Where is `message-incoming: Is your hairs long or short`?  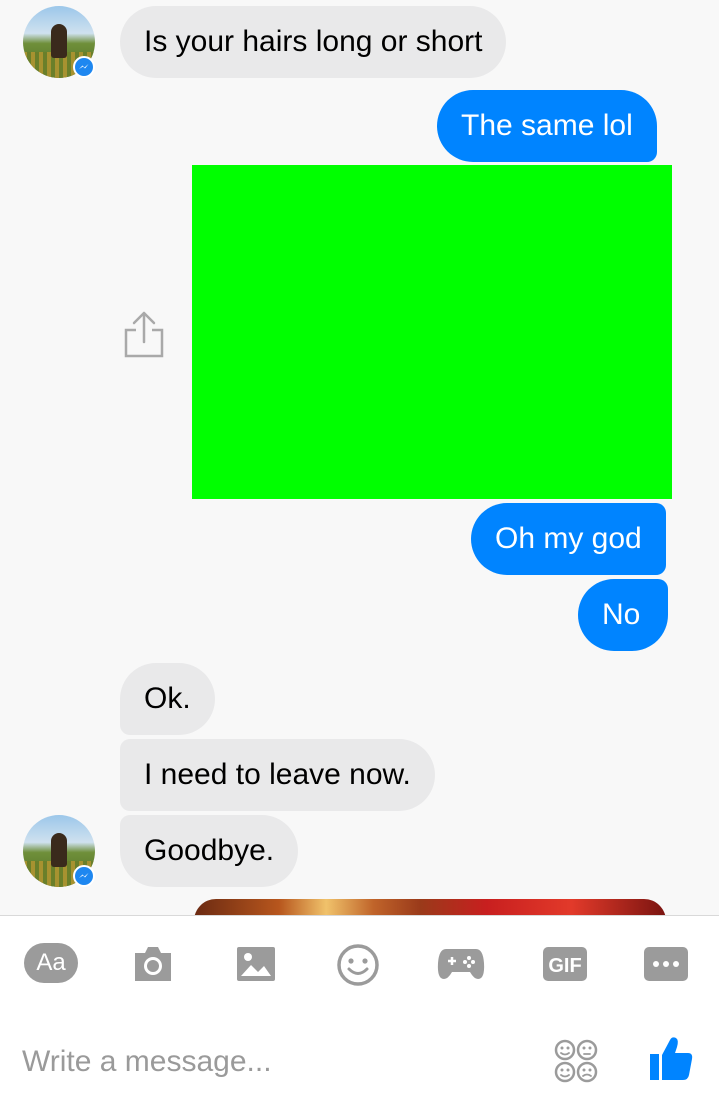 message-incoming: Is your hairs long or short is located at coordinates (313, 42).